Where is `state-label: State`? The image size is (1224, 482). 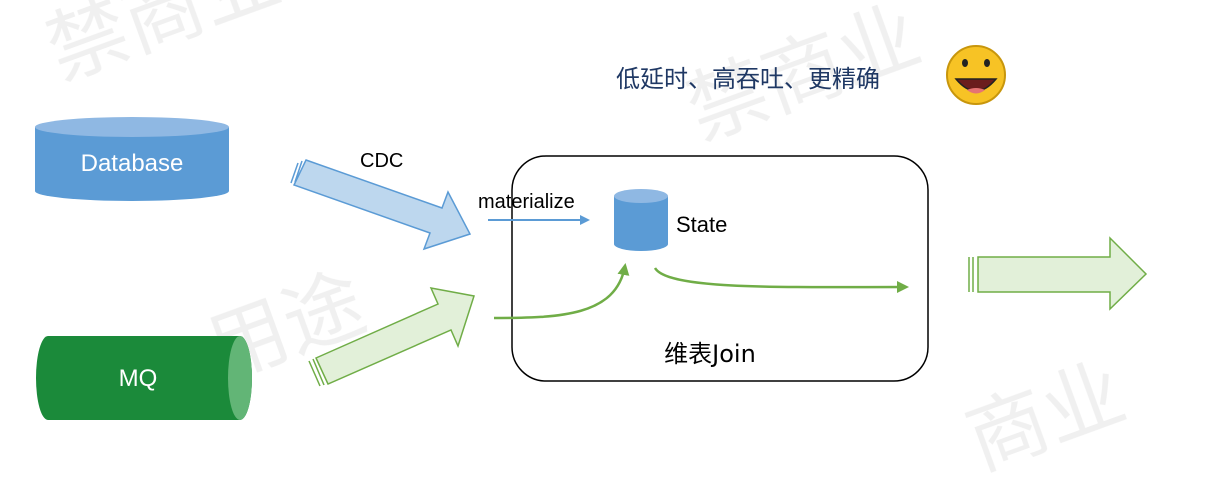
state-label: State is located at coordinates (701, 224).